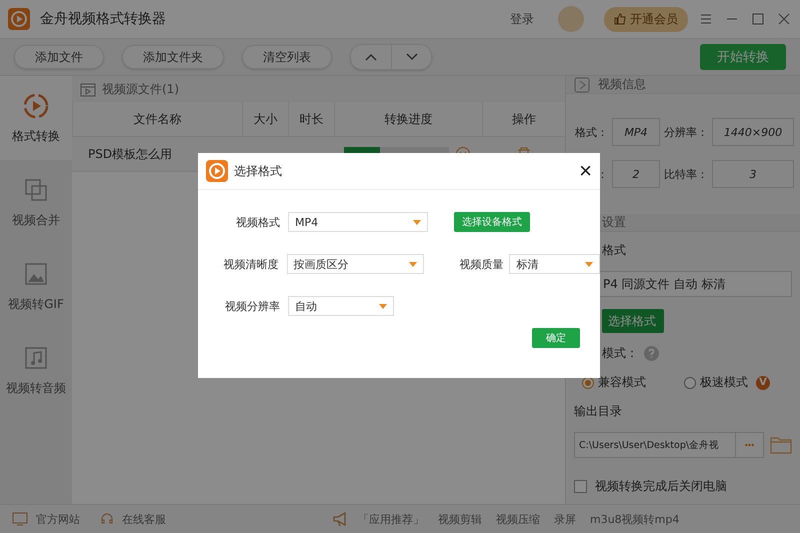 Image resolution: width=800 pixels, height=533 pixels. Describe the element at coordinates (622, 84) in the screenshot. I see `panel-title: 视频信息` at that location.